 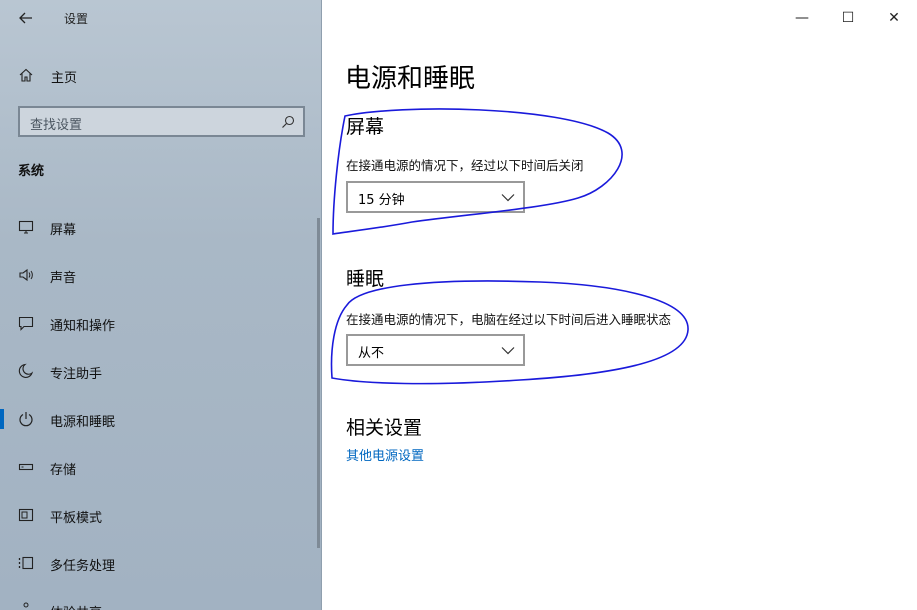 What do you see at coordinates (63, 470) in the screenshot?
I see `sidebar-item-label: 存储` at bounding box center [63, 470].